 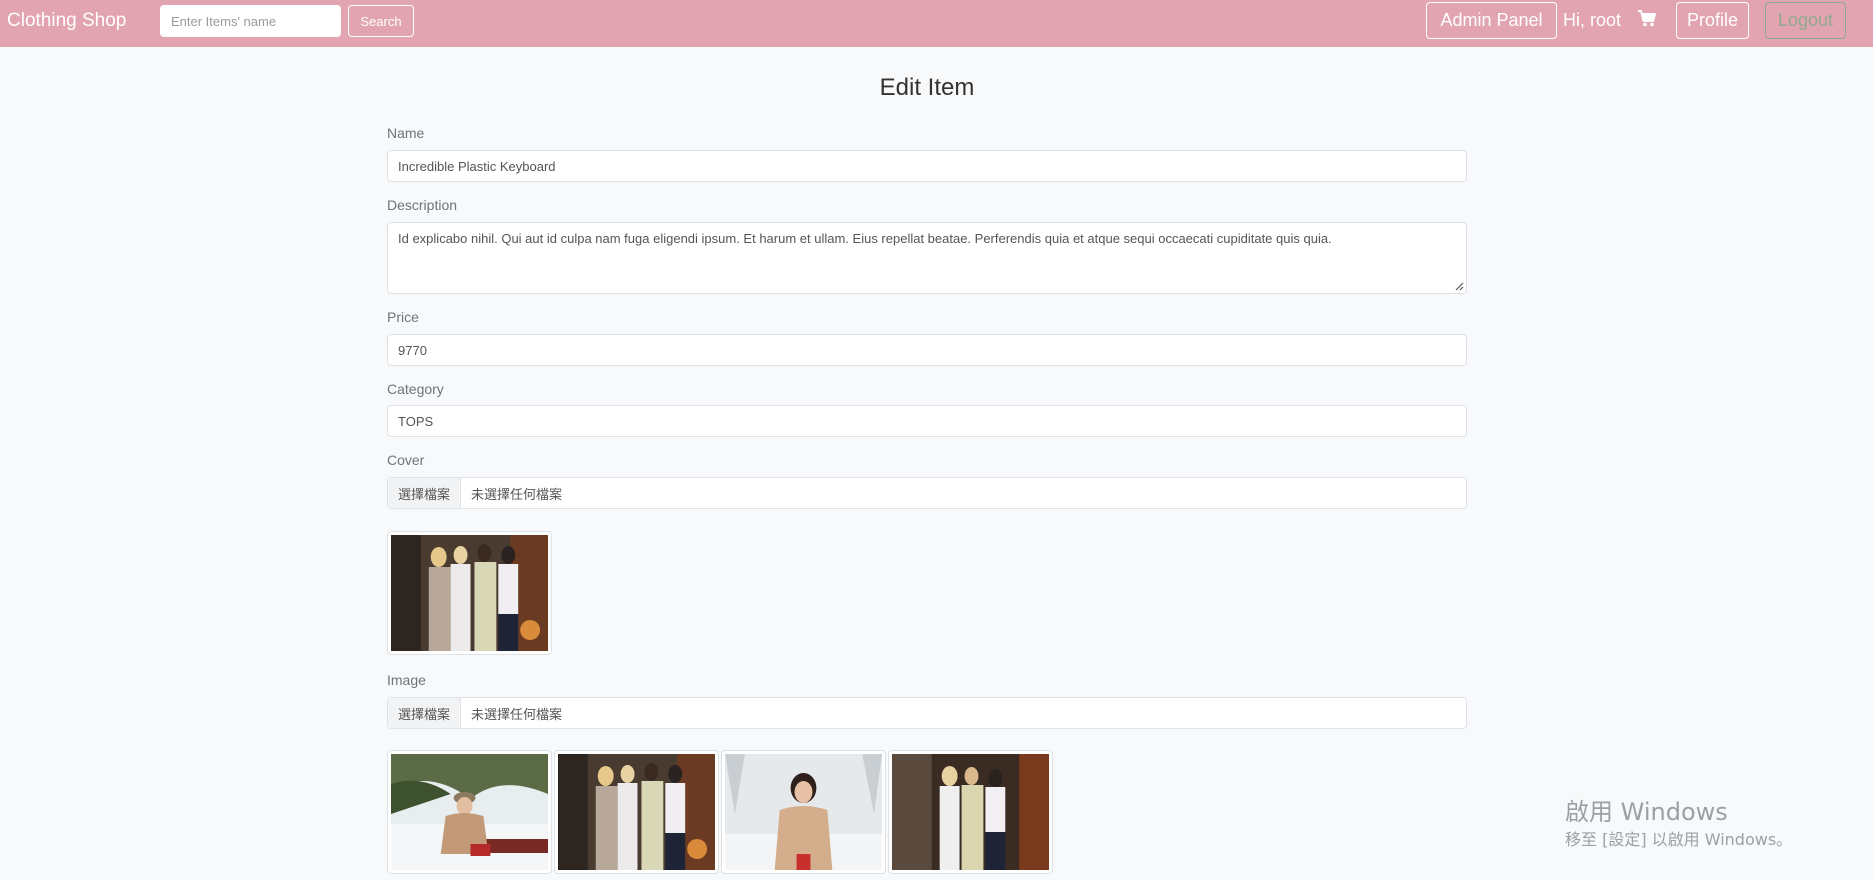 I want to click on image-file-status: 未選擇任何檔案, so click(x=517, y=714).